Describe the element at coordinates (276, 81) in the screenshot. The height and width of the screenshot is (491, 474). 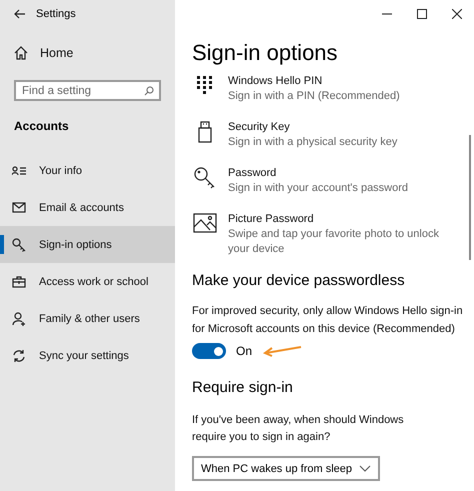
I see `option-title: Windows Hello PIN` at that location.